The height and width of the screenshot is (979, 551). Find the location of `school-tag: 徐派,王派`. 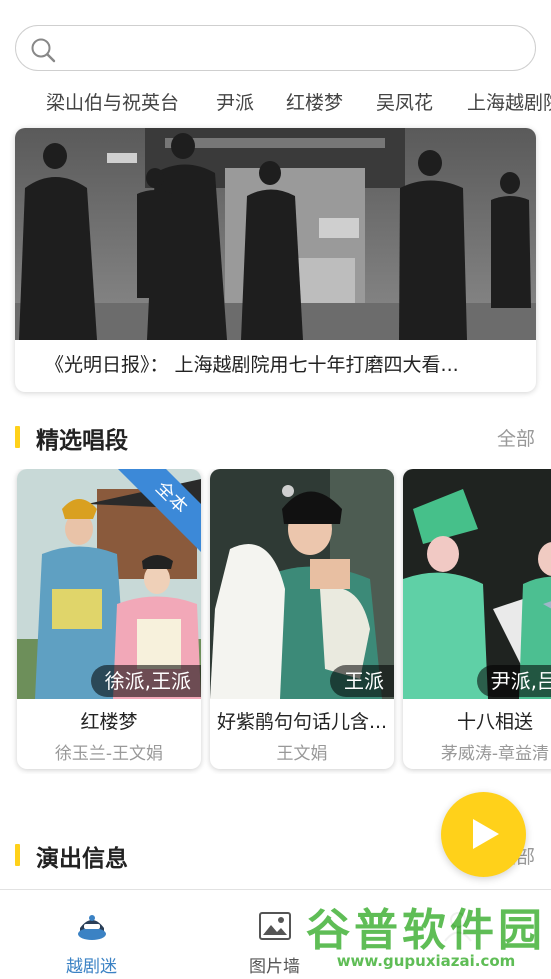

school-tag: 徐派,王派 is located at coordinates (145, 681).